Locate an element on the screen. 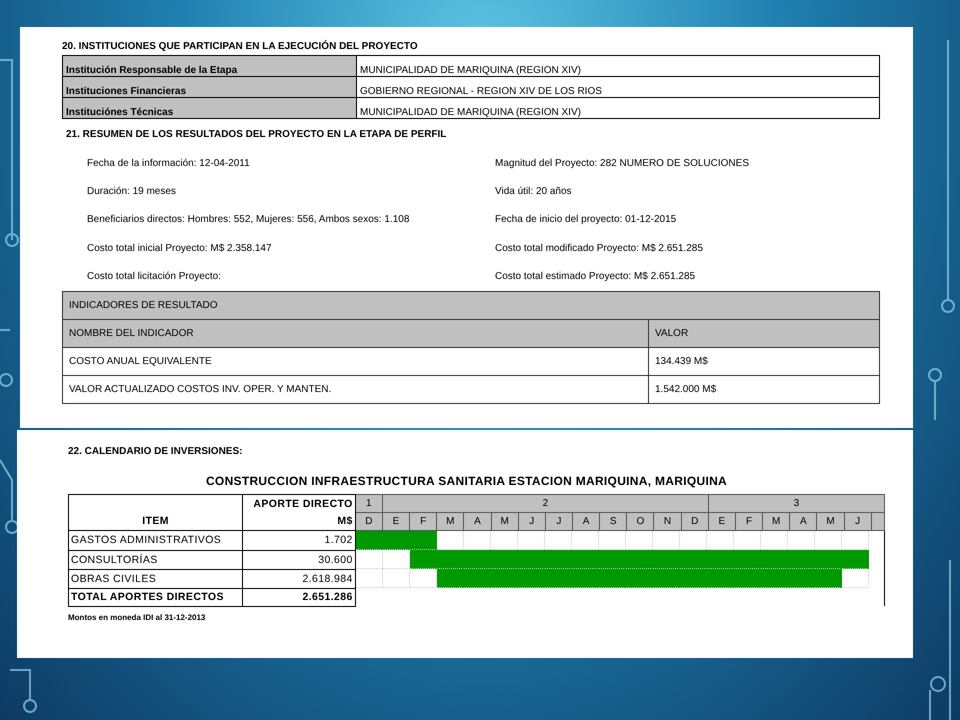  month-header: N is located at coordinates (668, 521).